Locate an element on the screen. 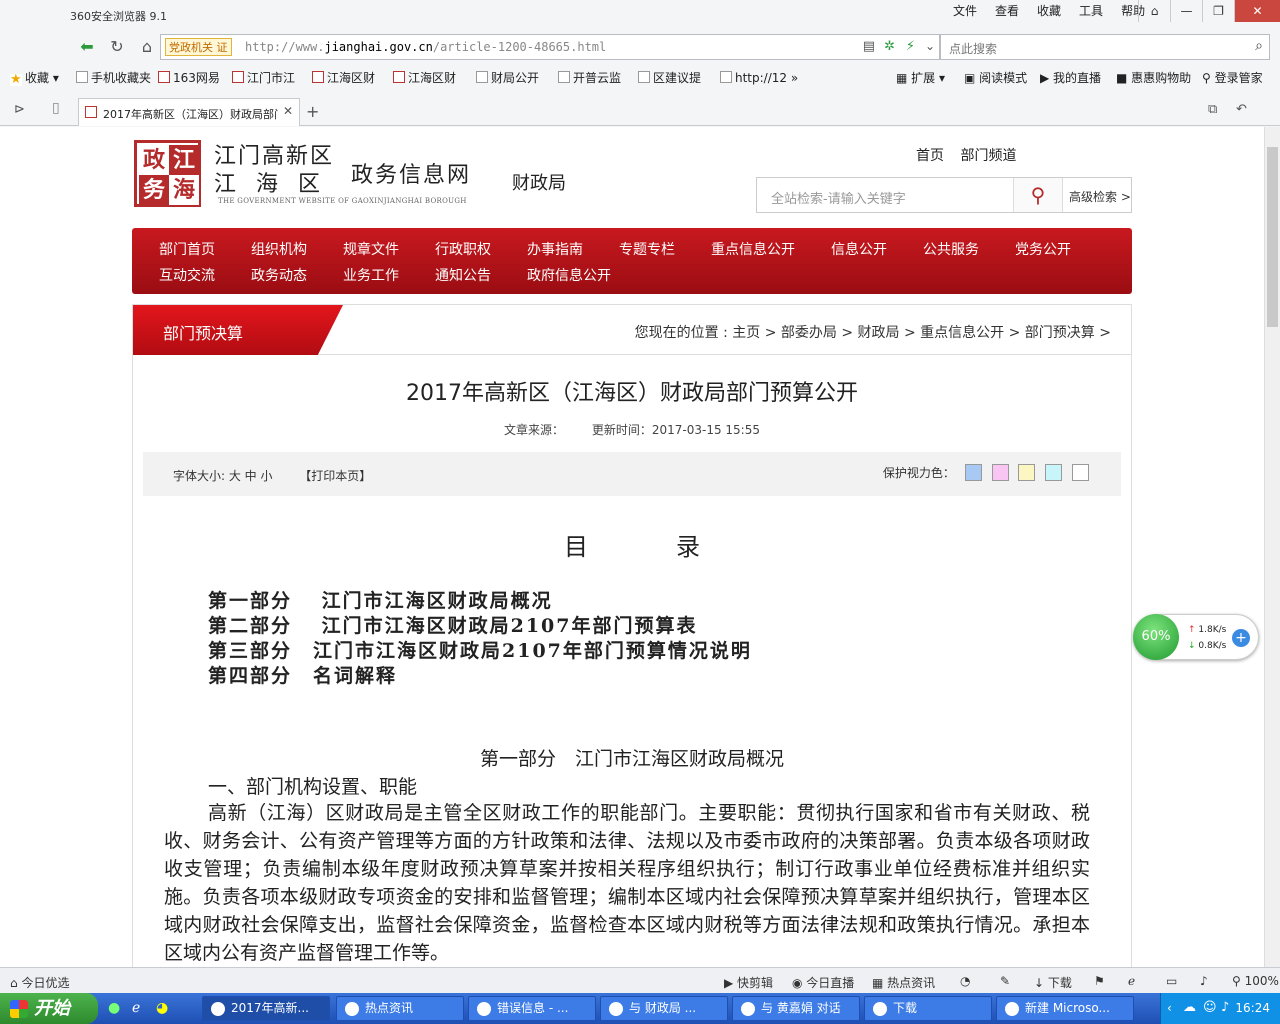  link-home: 首页 is located at coordinates (930, 156).